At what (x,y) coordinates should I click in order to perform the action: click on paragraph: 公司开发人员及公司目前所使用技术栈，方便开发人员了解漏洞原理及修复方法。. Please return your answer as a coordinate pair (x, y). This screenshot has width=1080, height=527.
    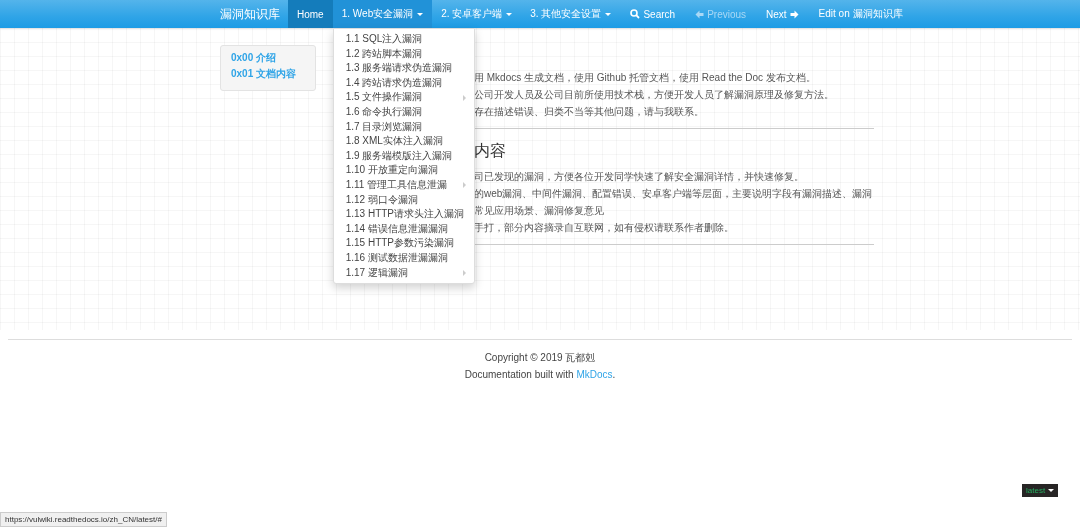
    Looking at the image, I should click on (654, 95).